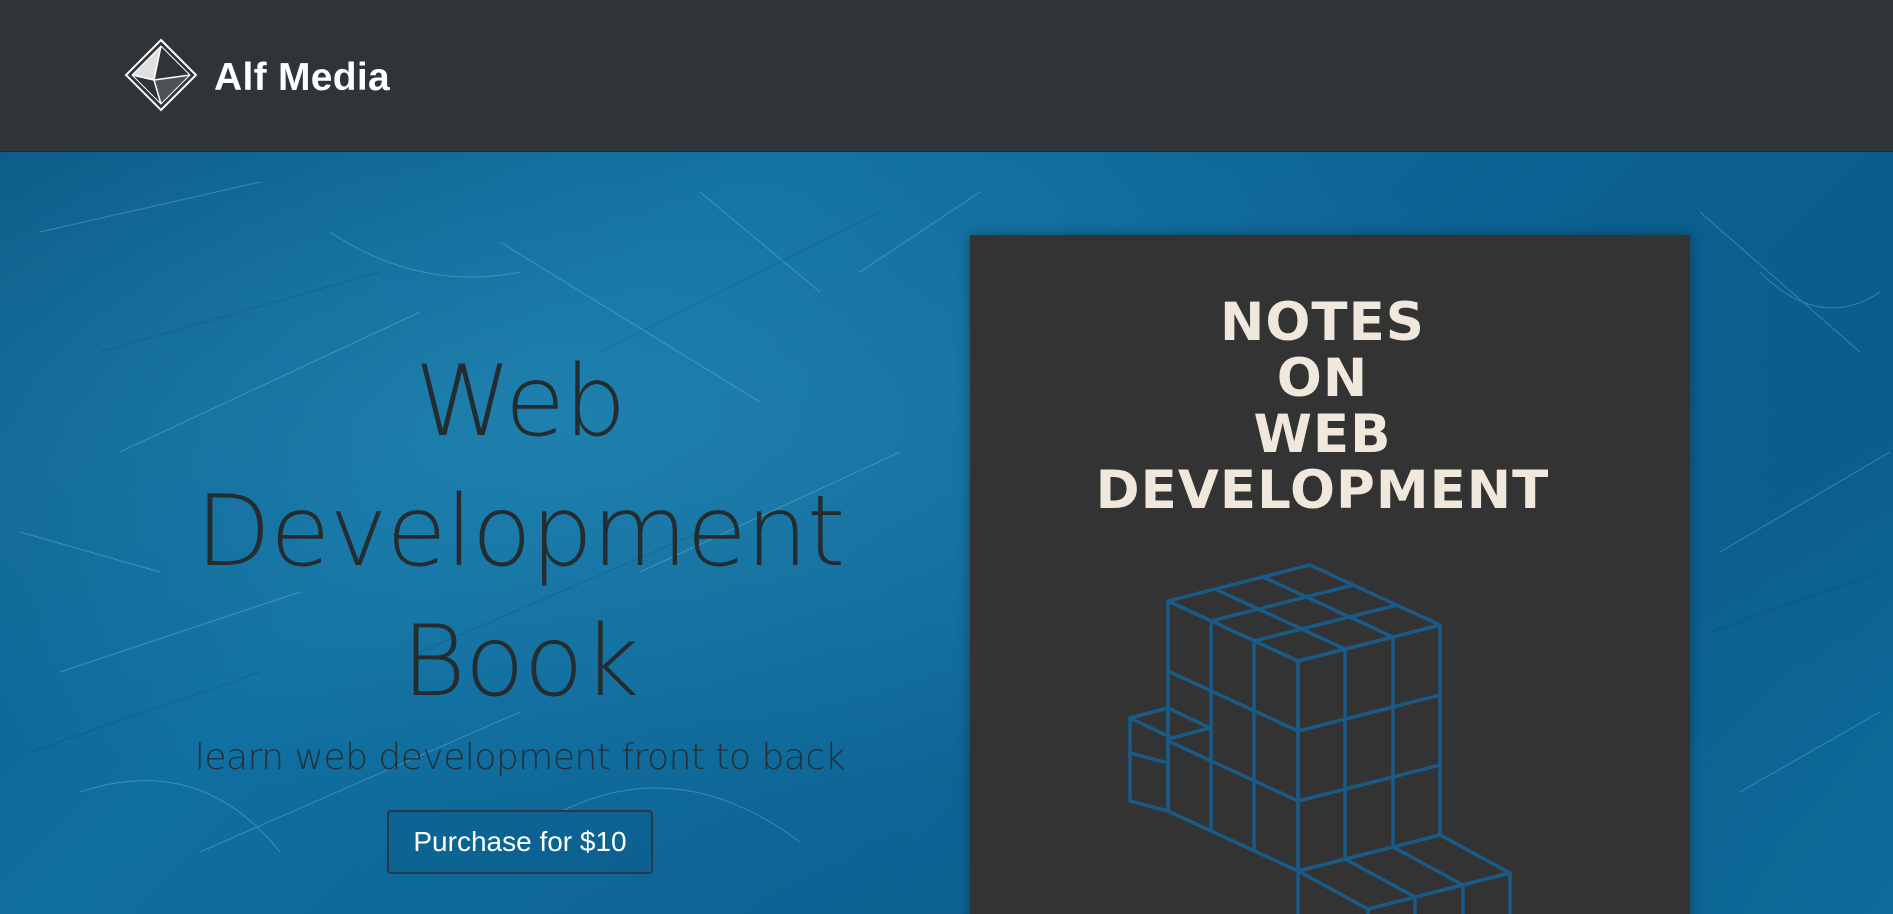  What do you see at coordinates (520, 842) in the screenshot?
I see `purchase-button: Purchase for $10` at bounding box center [520, 842].